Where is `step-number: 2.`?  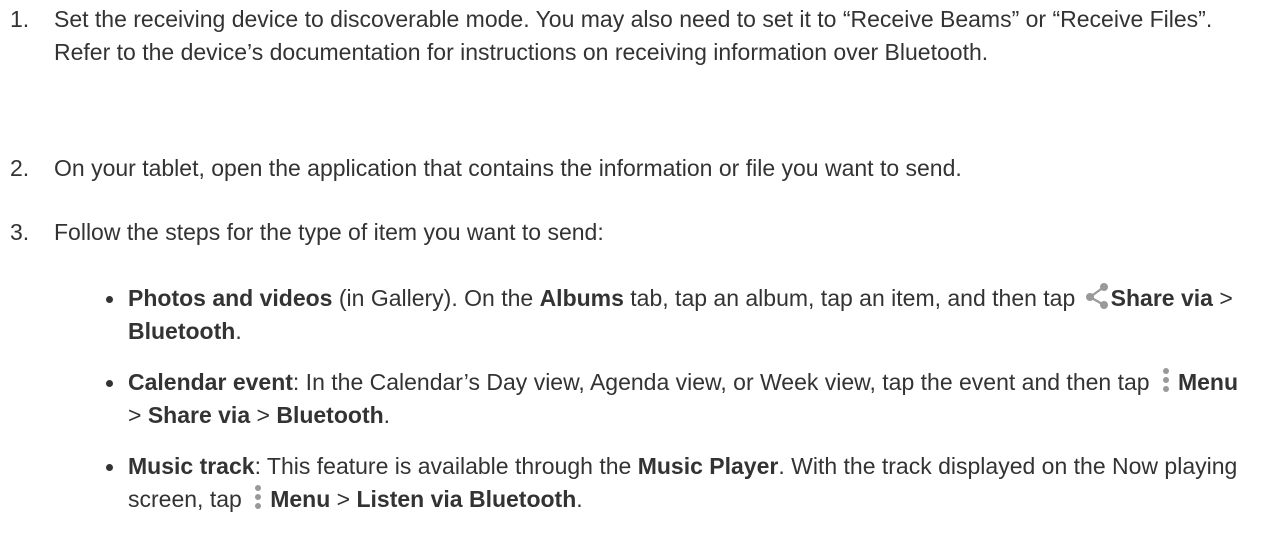 step-number: 2. is located at coordinates (20, 168).